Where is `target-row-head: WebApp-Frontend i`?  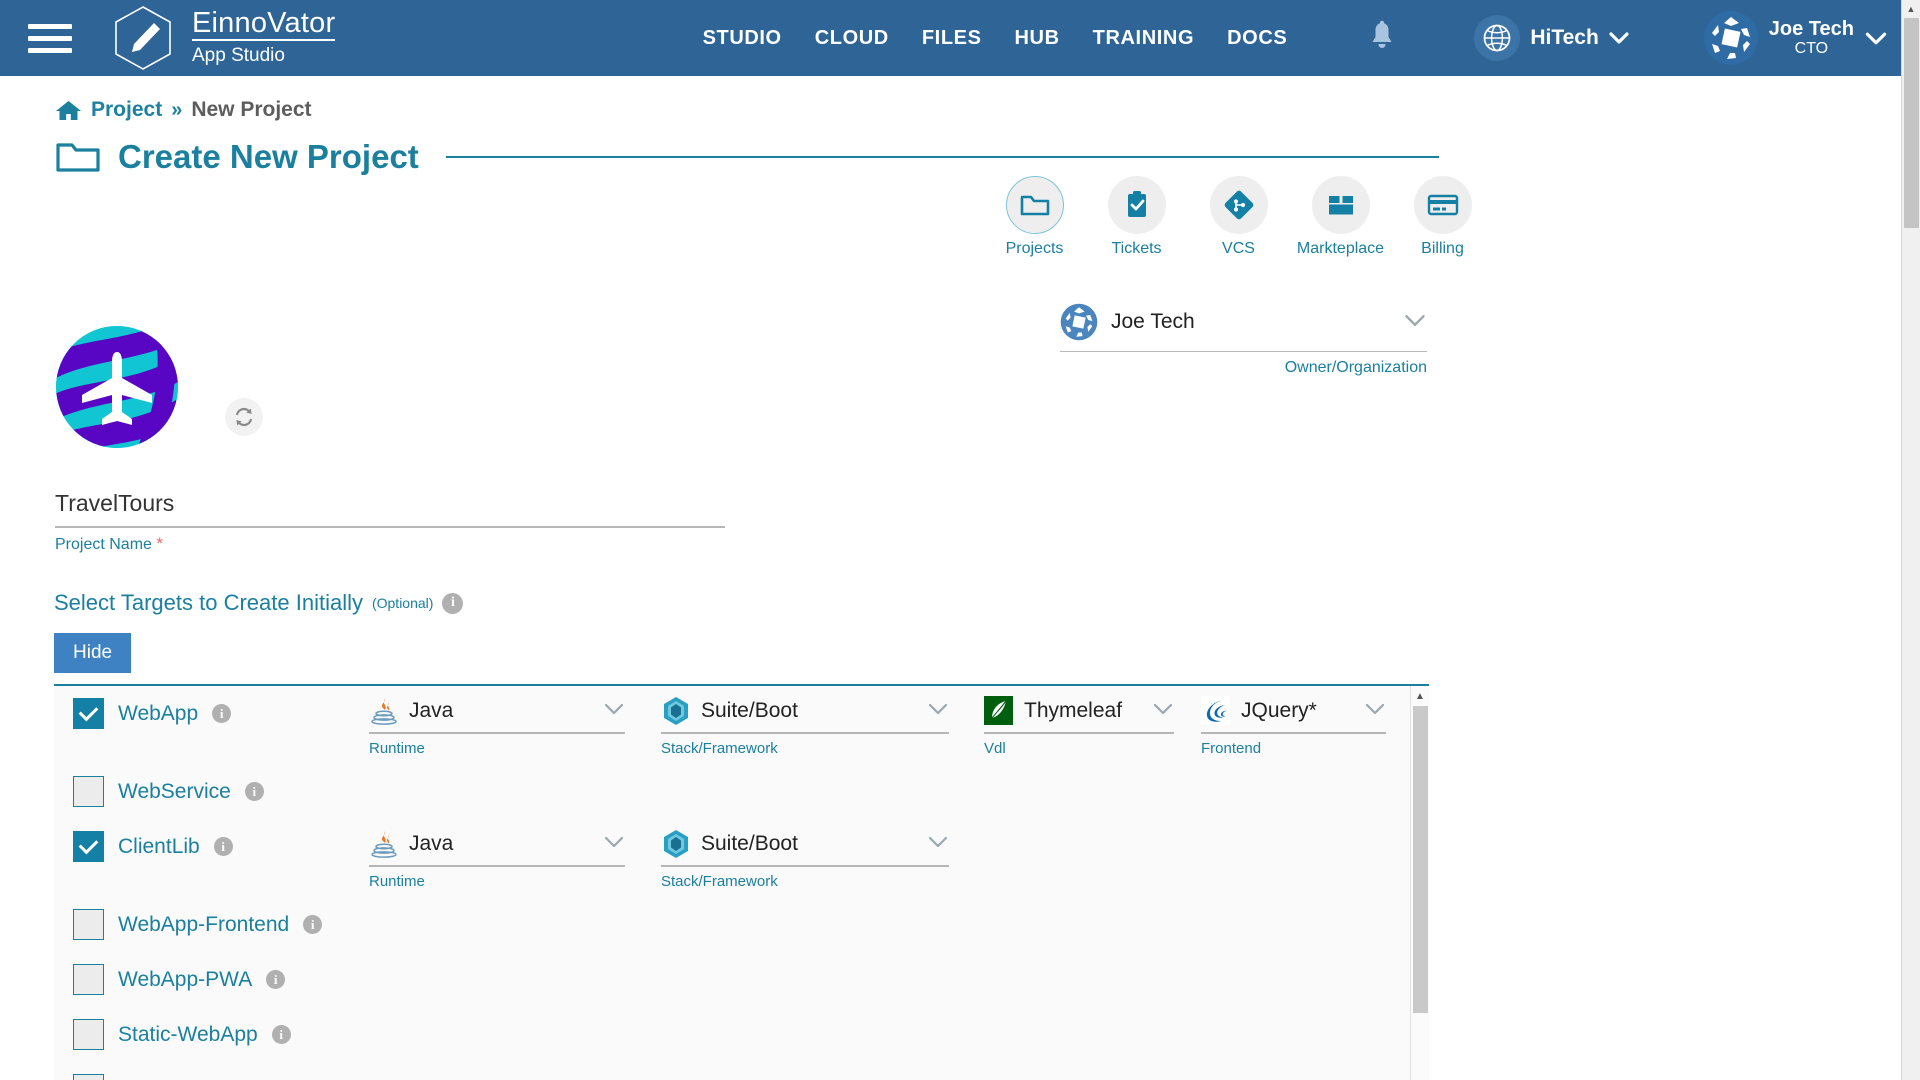 target-row-head: WebApp-Frontend i is located at coordinates (199, 924).